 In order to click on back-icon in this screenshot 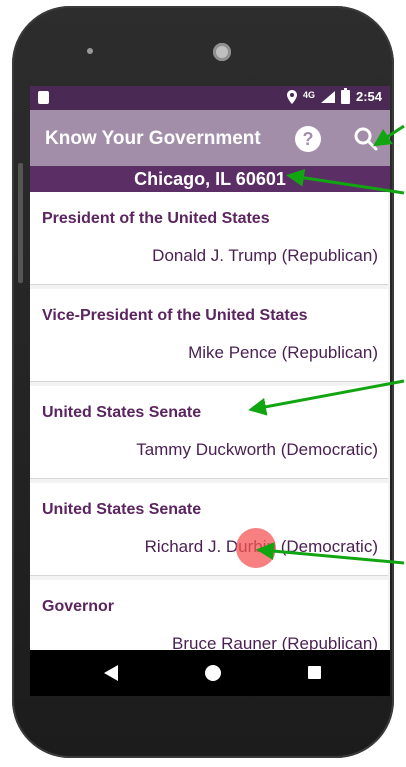, I will do `click(111, 673)`.